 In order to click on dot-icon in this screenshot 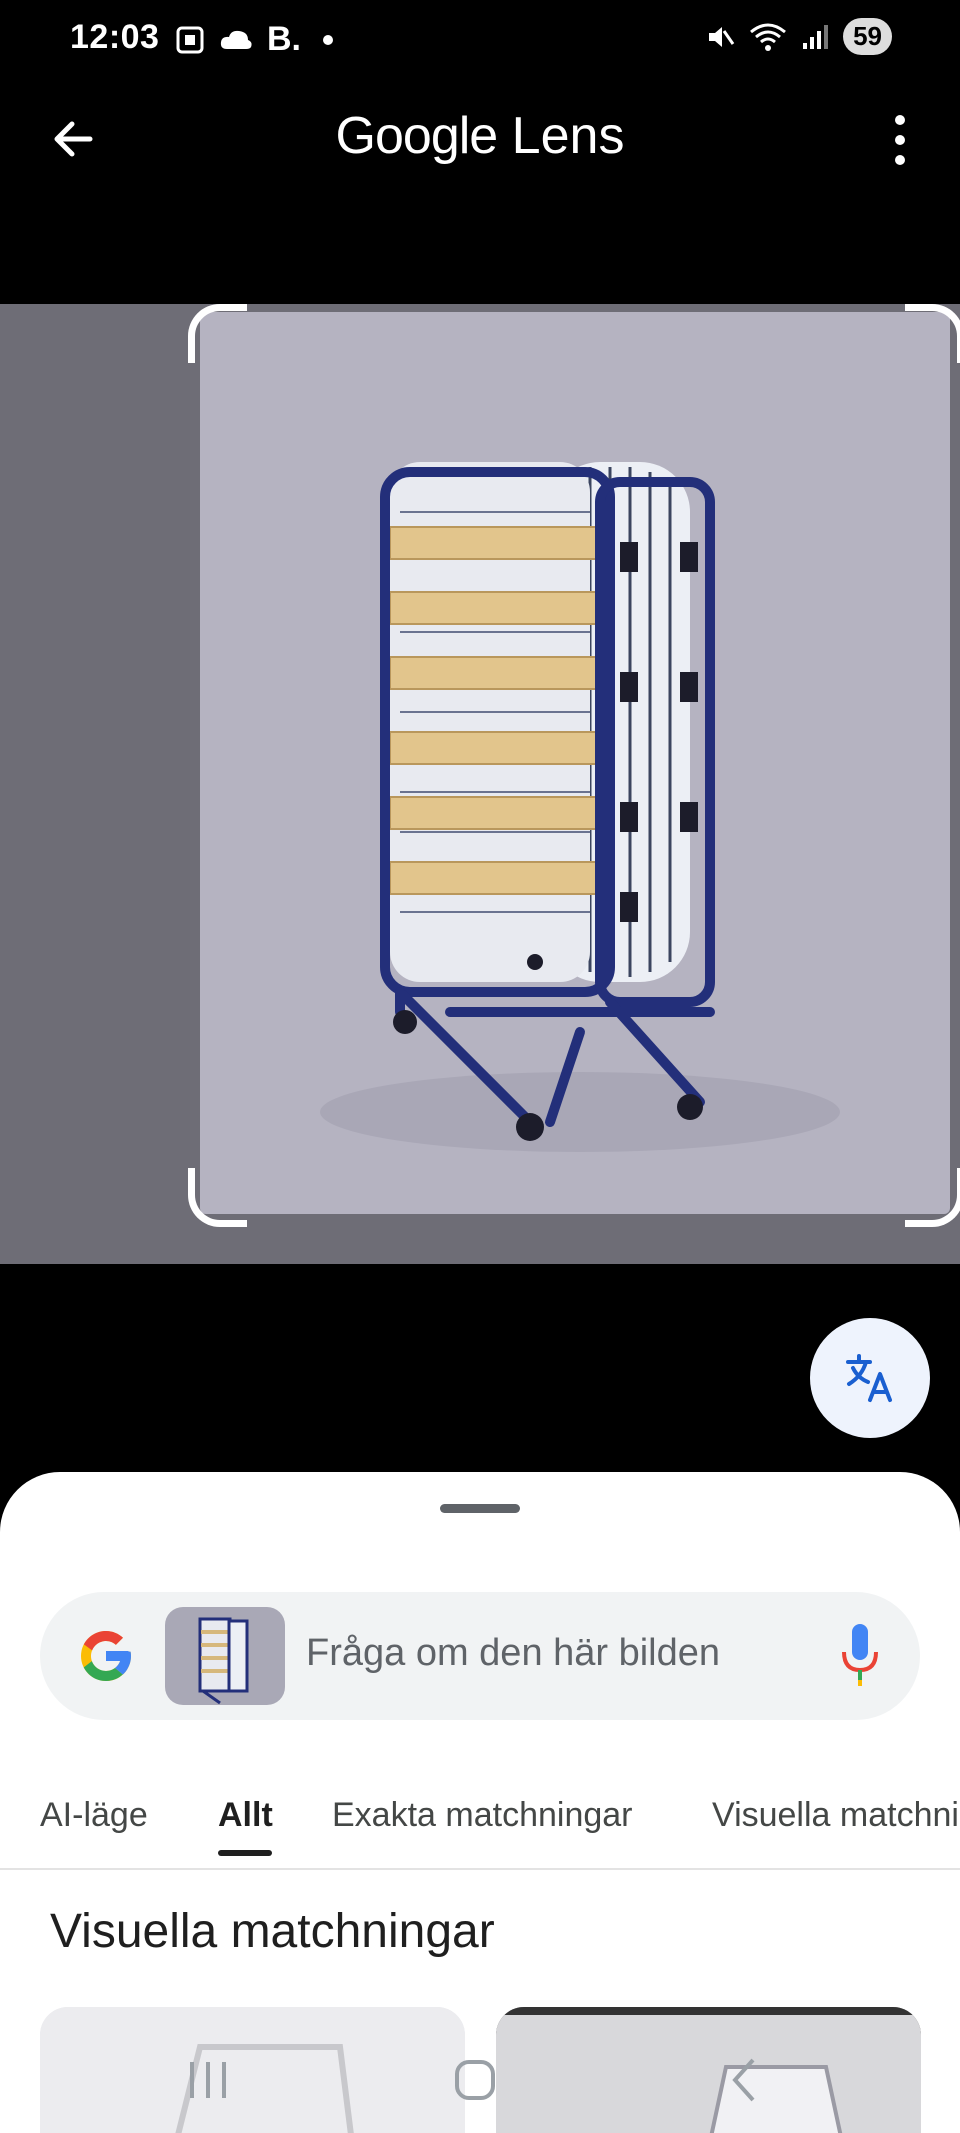, I will do `click(328, 39)`.